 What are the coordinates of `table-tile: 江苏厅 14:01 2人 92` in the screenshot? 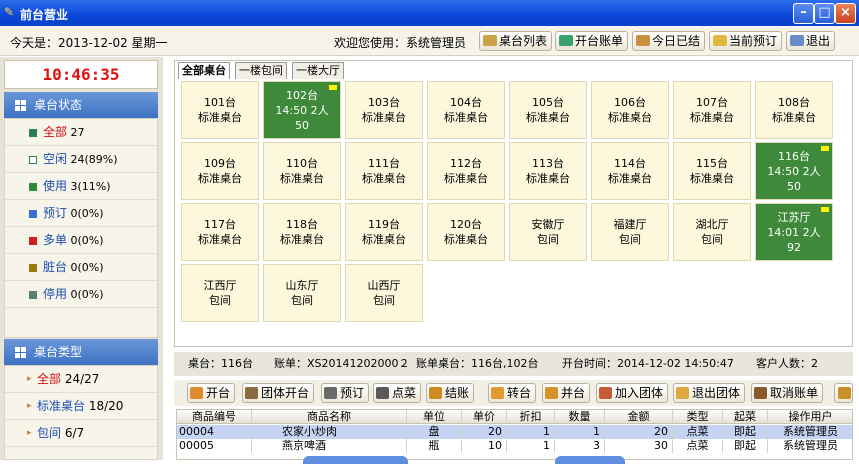 It's located at (794, 232).